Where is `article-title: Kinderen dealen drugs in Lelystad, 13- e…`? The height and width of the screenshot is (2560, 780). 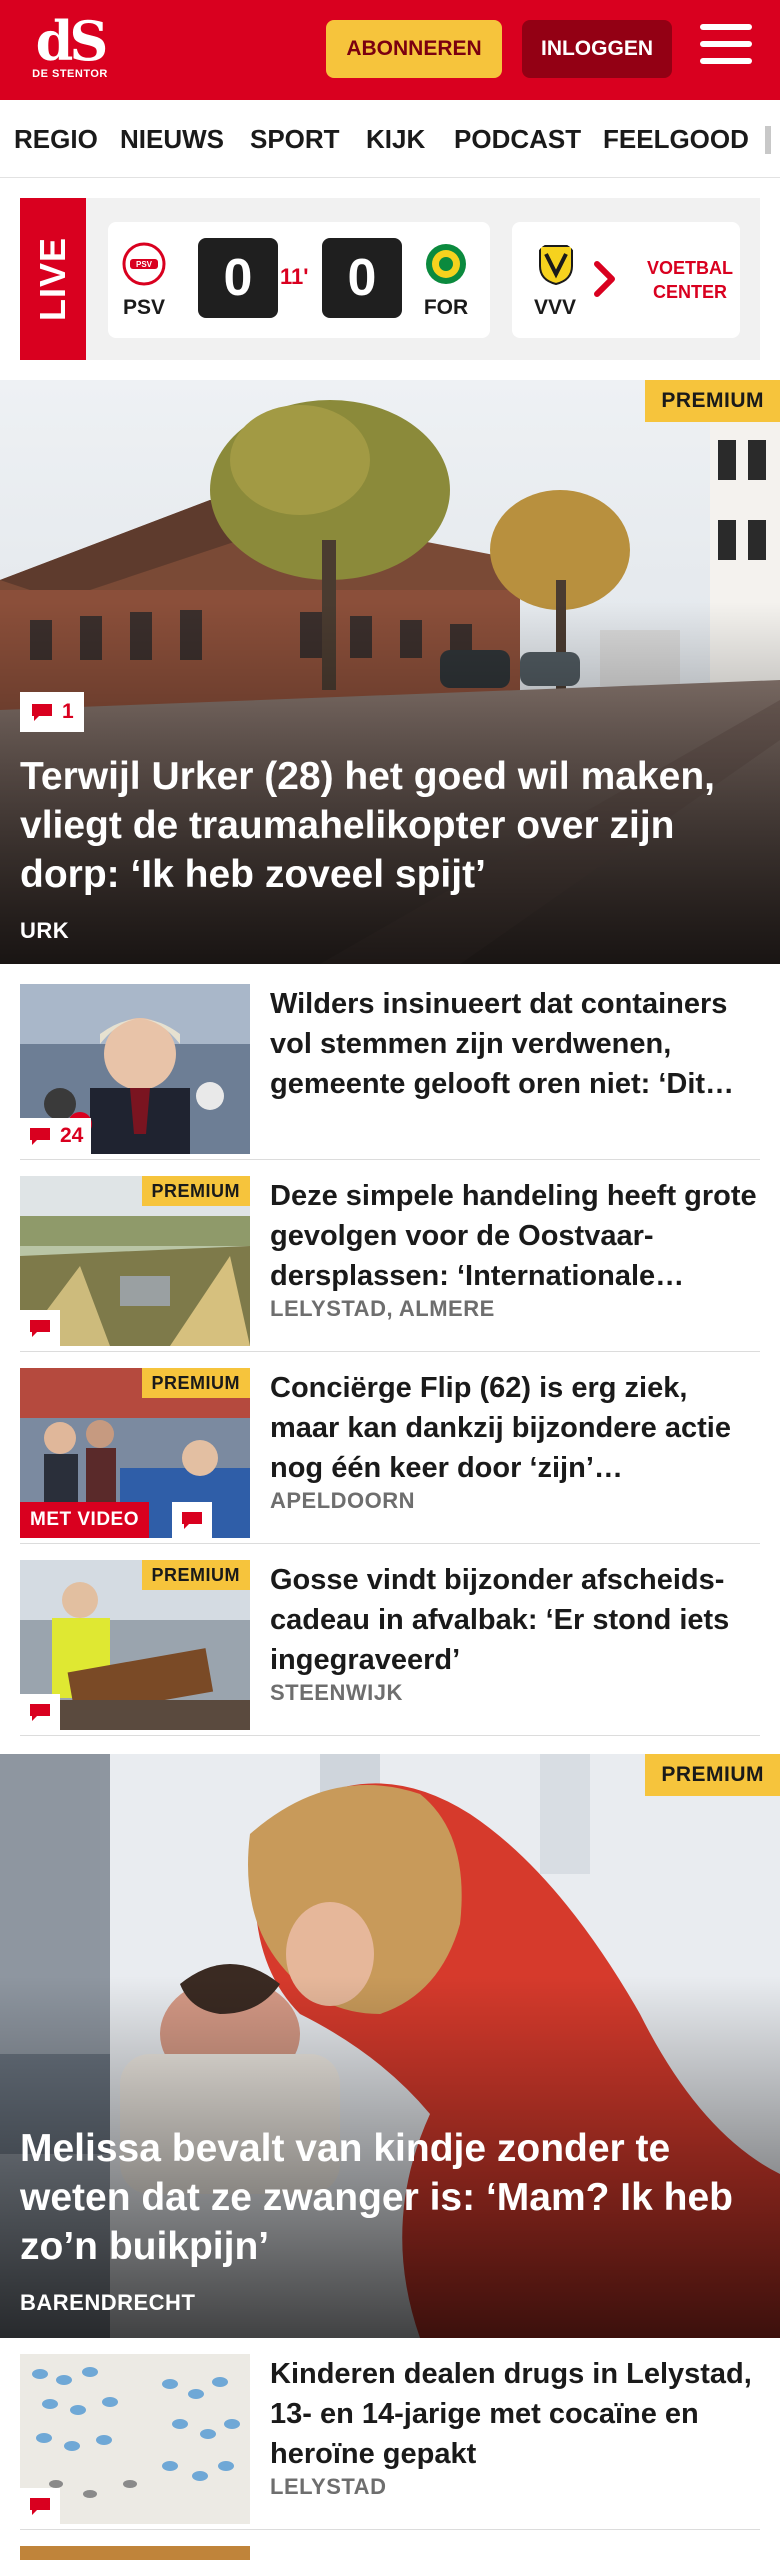 article-title: Kinderen dealen drugs in Lelystad, 13- e… is located at coordinates (515, 2414).